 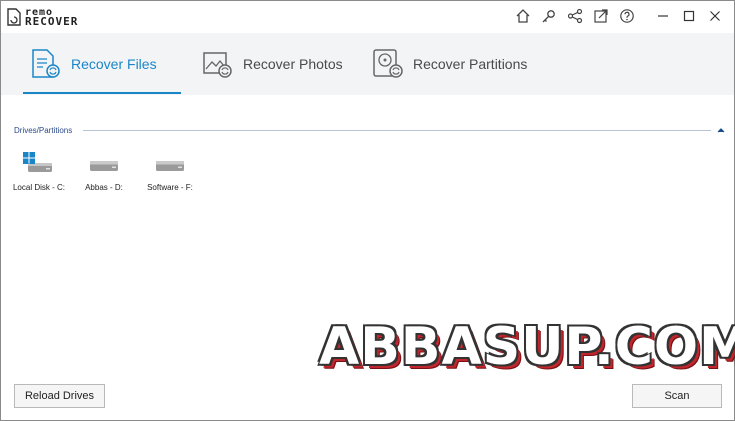 What do you see at coordinates (527, 347) in the screenshot?
I see `watermark: ABBASUP.COM` at bounding box center [527, 347].